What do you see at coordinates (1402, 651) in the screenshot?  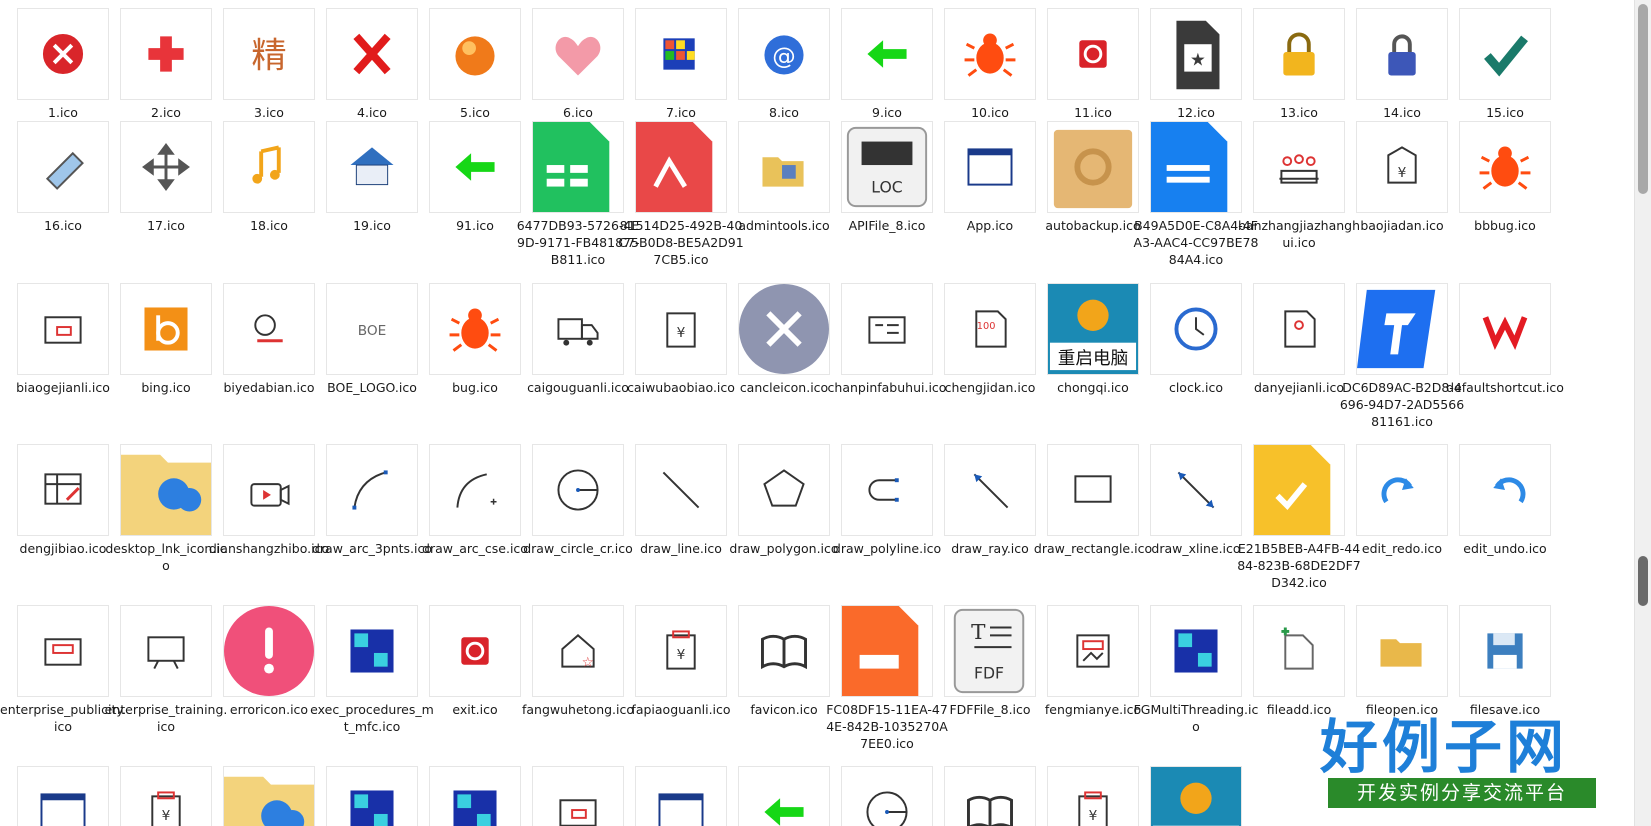 I see `folder-open-icon` at bounding box center [1402, 651].